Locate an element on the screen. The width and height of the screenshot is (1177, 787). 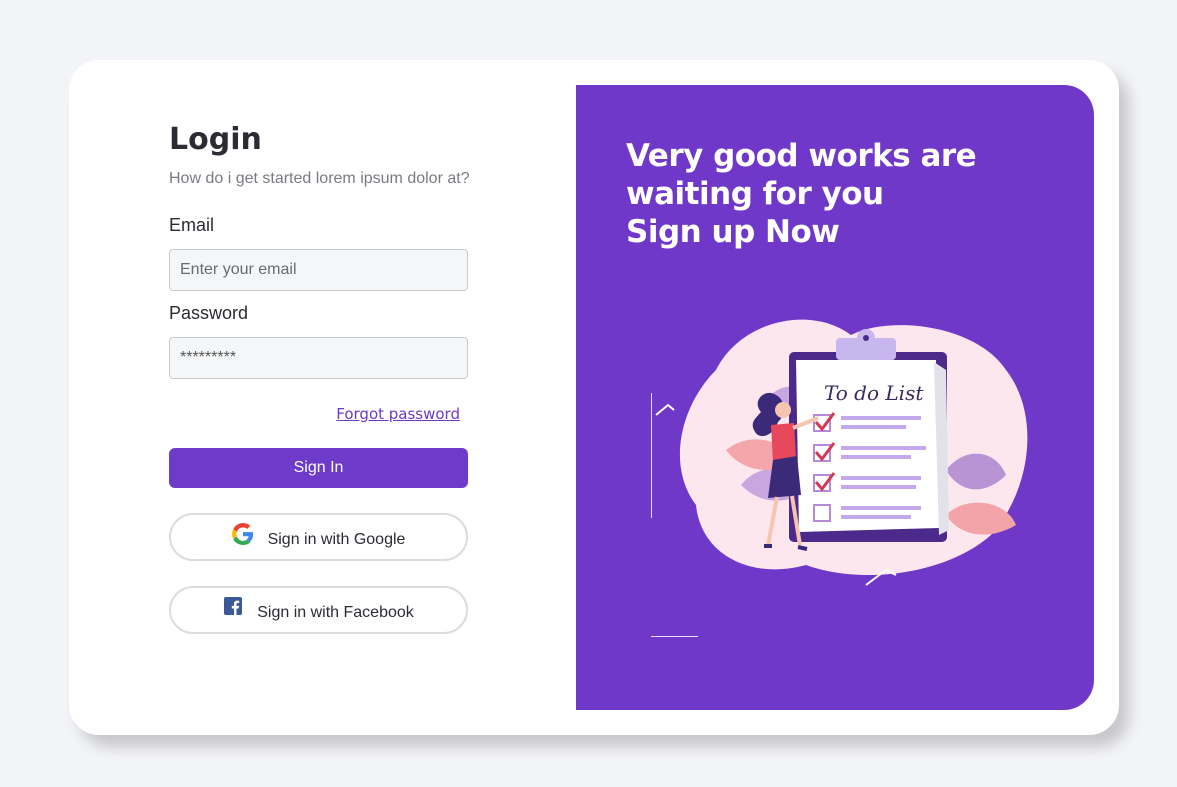
promo-line-2: waiting for you is located at coordinates (755, 194).